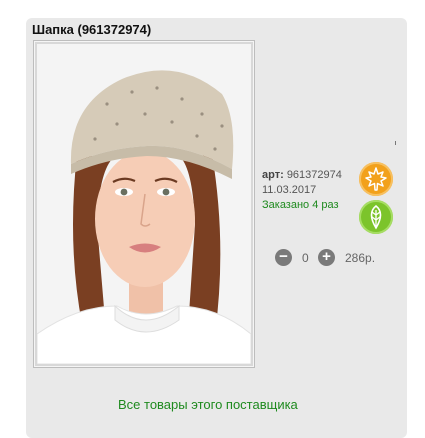 The height and width of the screenshot is (438, 425). Describe the element at coordinates (376, 217) in the screenshot. I see `leaf-icon` at that location.